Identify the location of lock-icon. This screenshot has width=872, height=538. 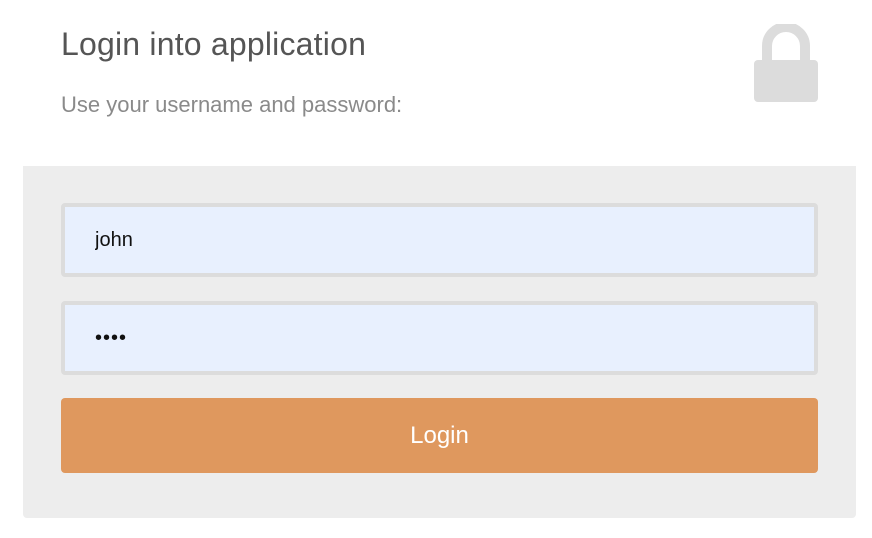
(786, 63).